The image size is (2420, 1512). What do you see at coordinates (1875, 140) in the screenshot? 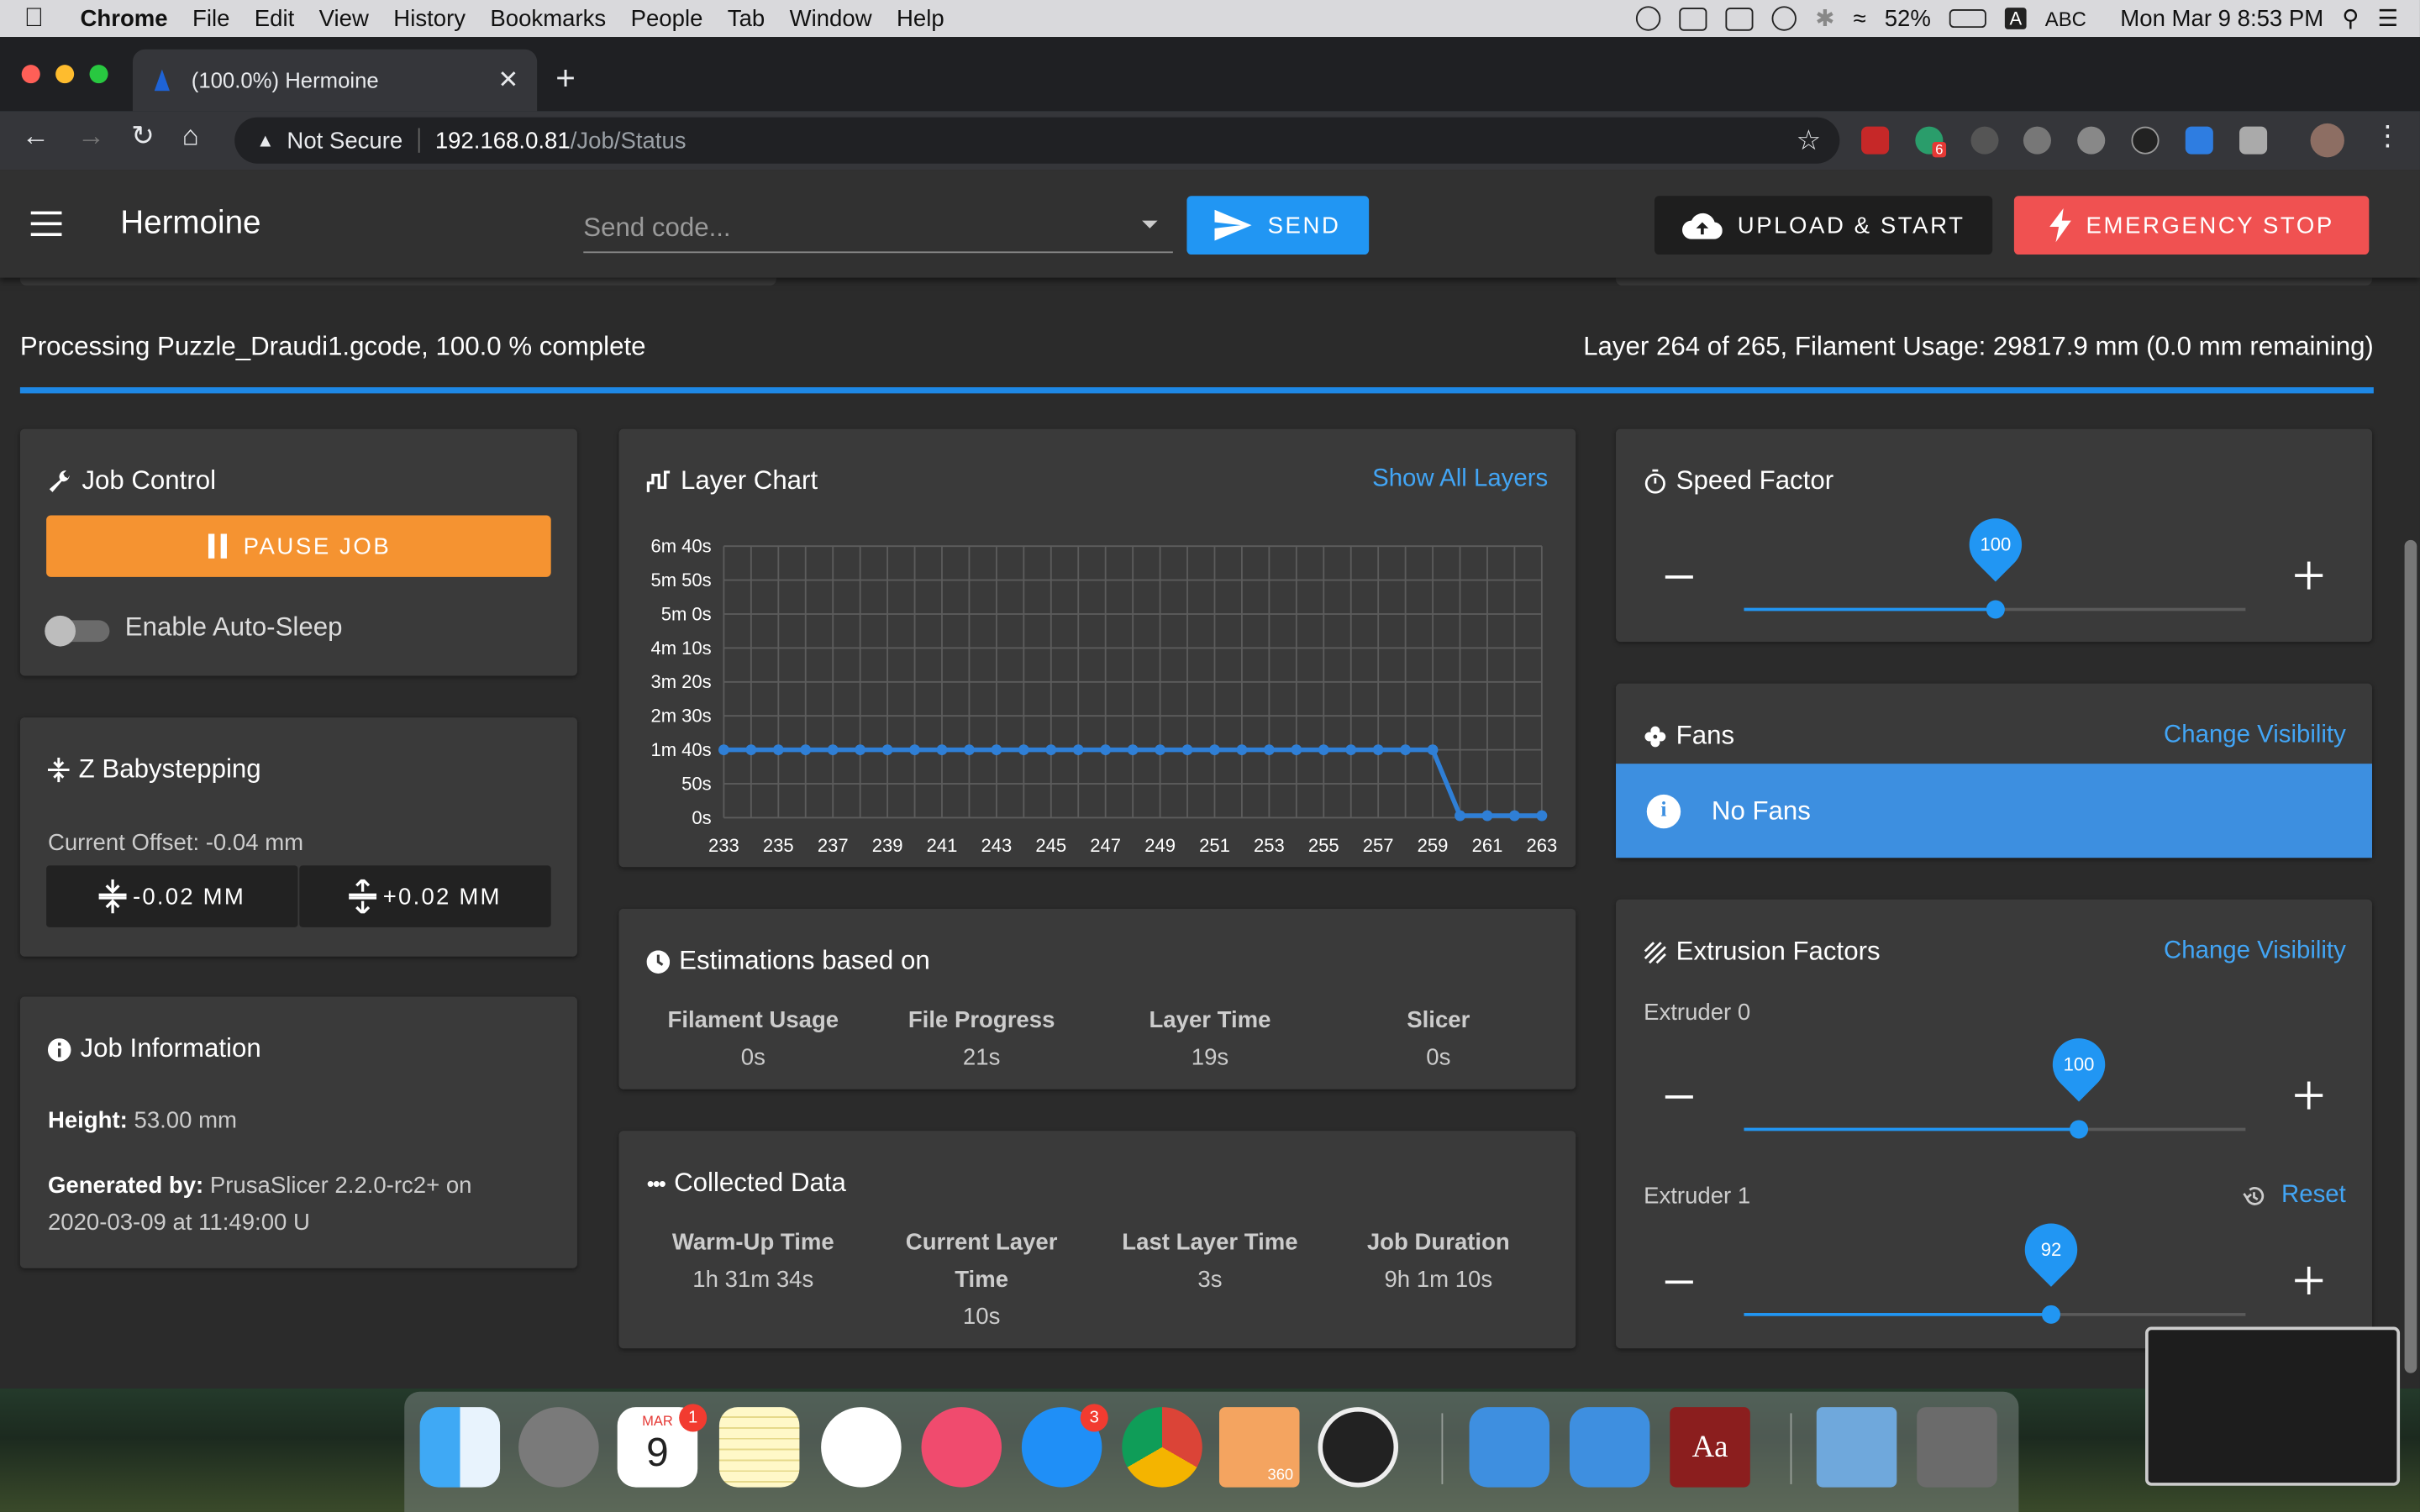
I see `adblock-extension-icon` at bounding box center [1875, 140].